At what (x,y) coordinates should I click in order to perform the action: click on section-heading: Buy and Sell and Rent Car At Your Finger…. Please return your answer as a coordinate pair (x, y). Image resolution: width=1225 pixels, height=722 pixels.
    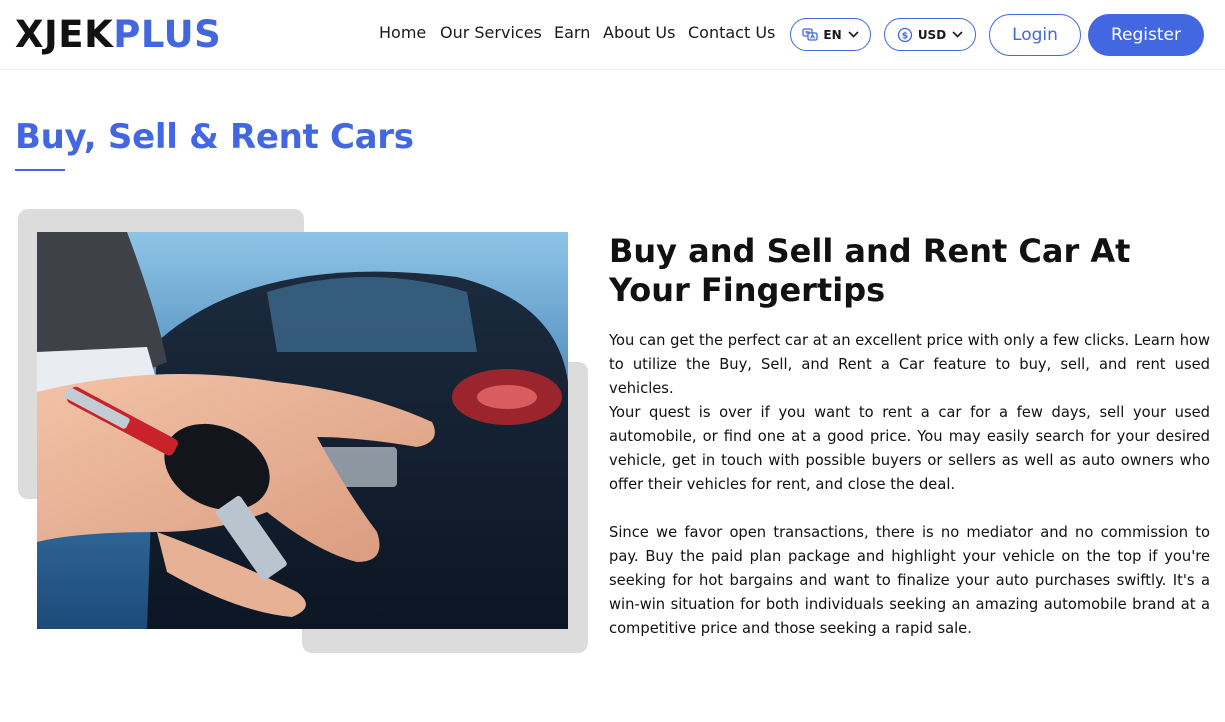
    Looking at the image, I should click on (870, 270).